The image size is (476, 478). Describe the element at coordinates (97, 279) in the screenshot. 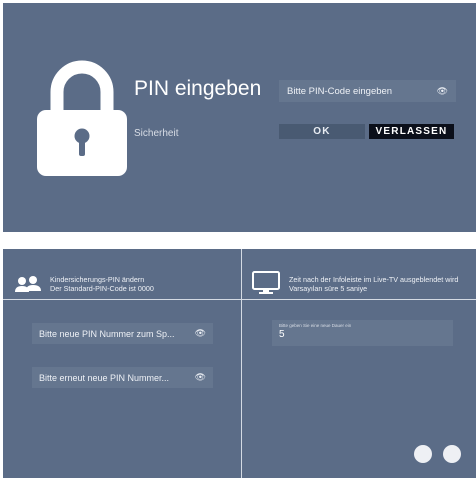

I see `parental-pin-title: Kindersicherungs-PIN ändern` at that location.